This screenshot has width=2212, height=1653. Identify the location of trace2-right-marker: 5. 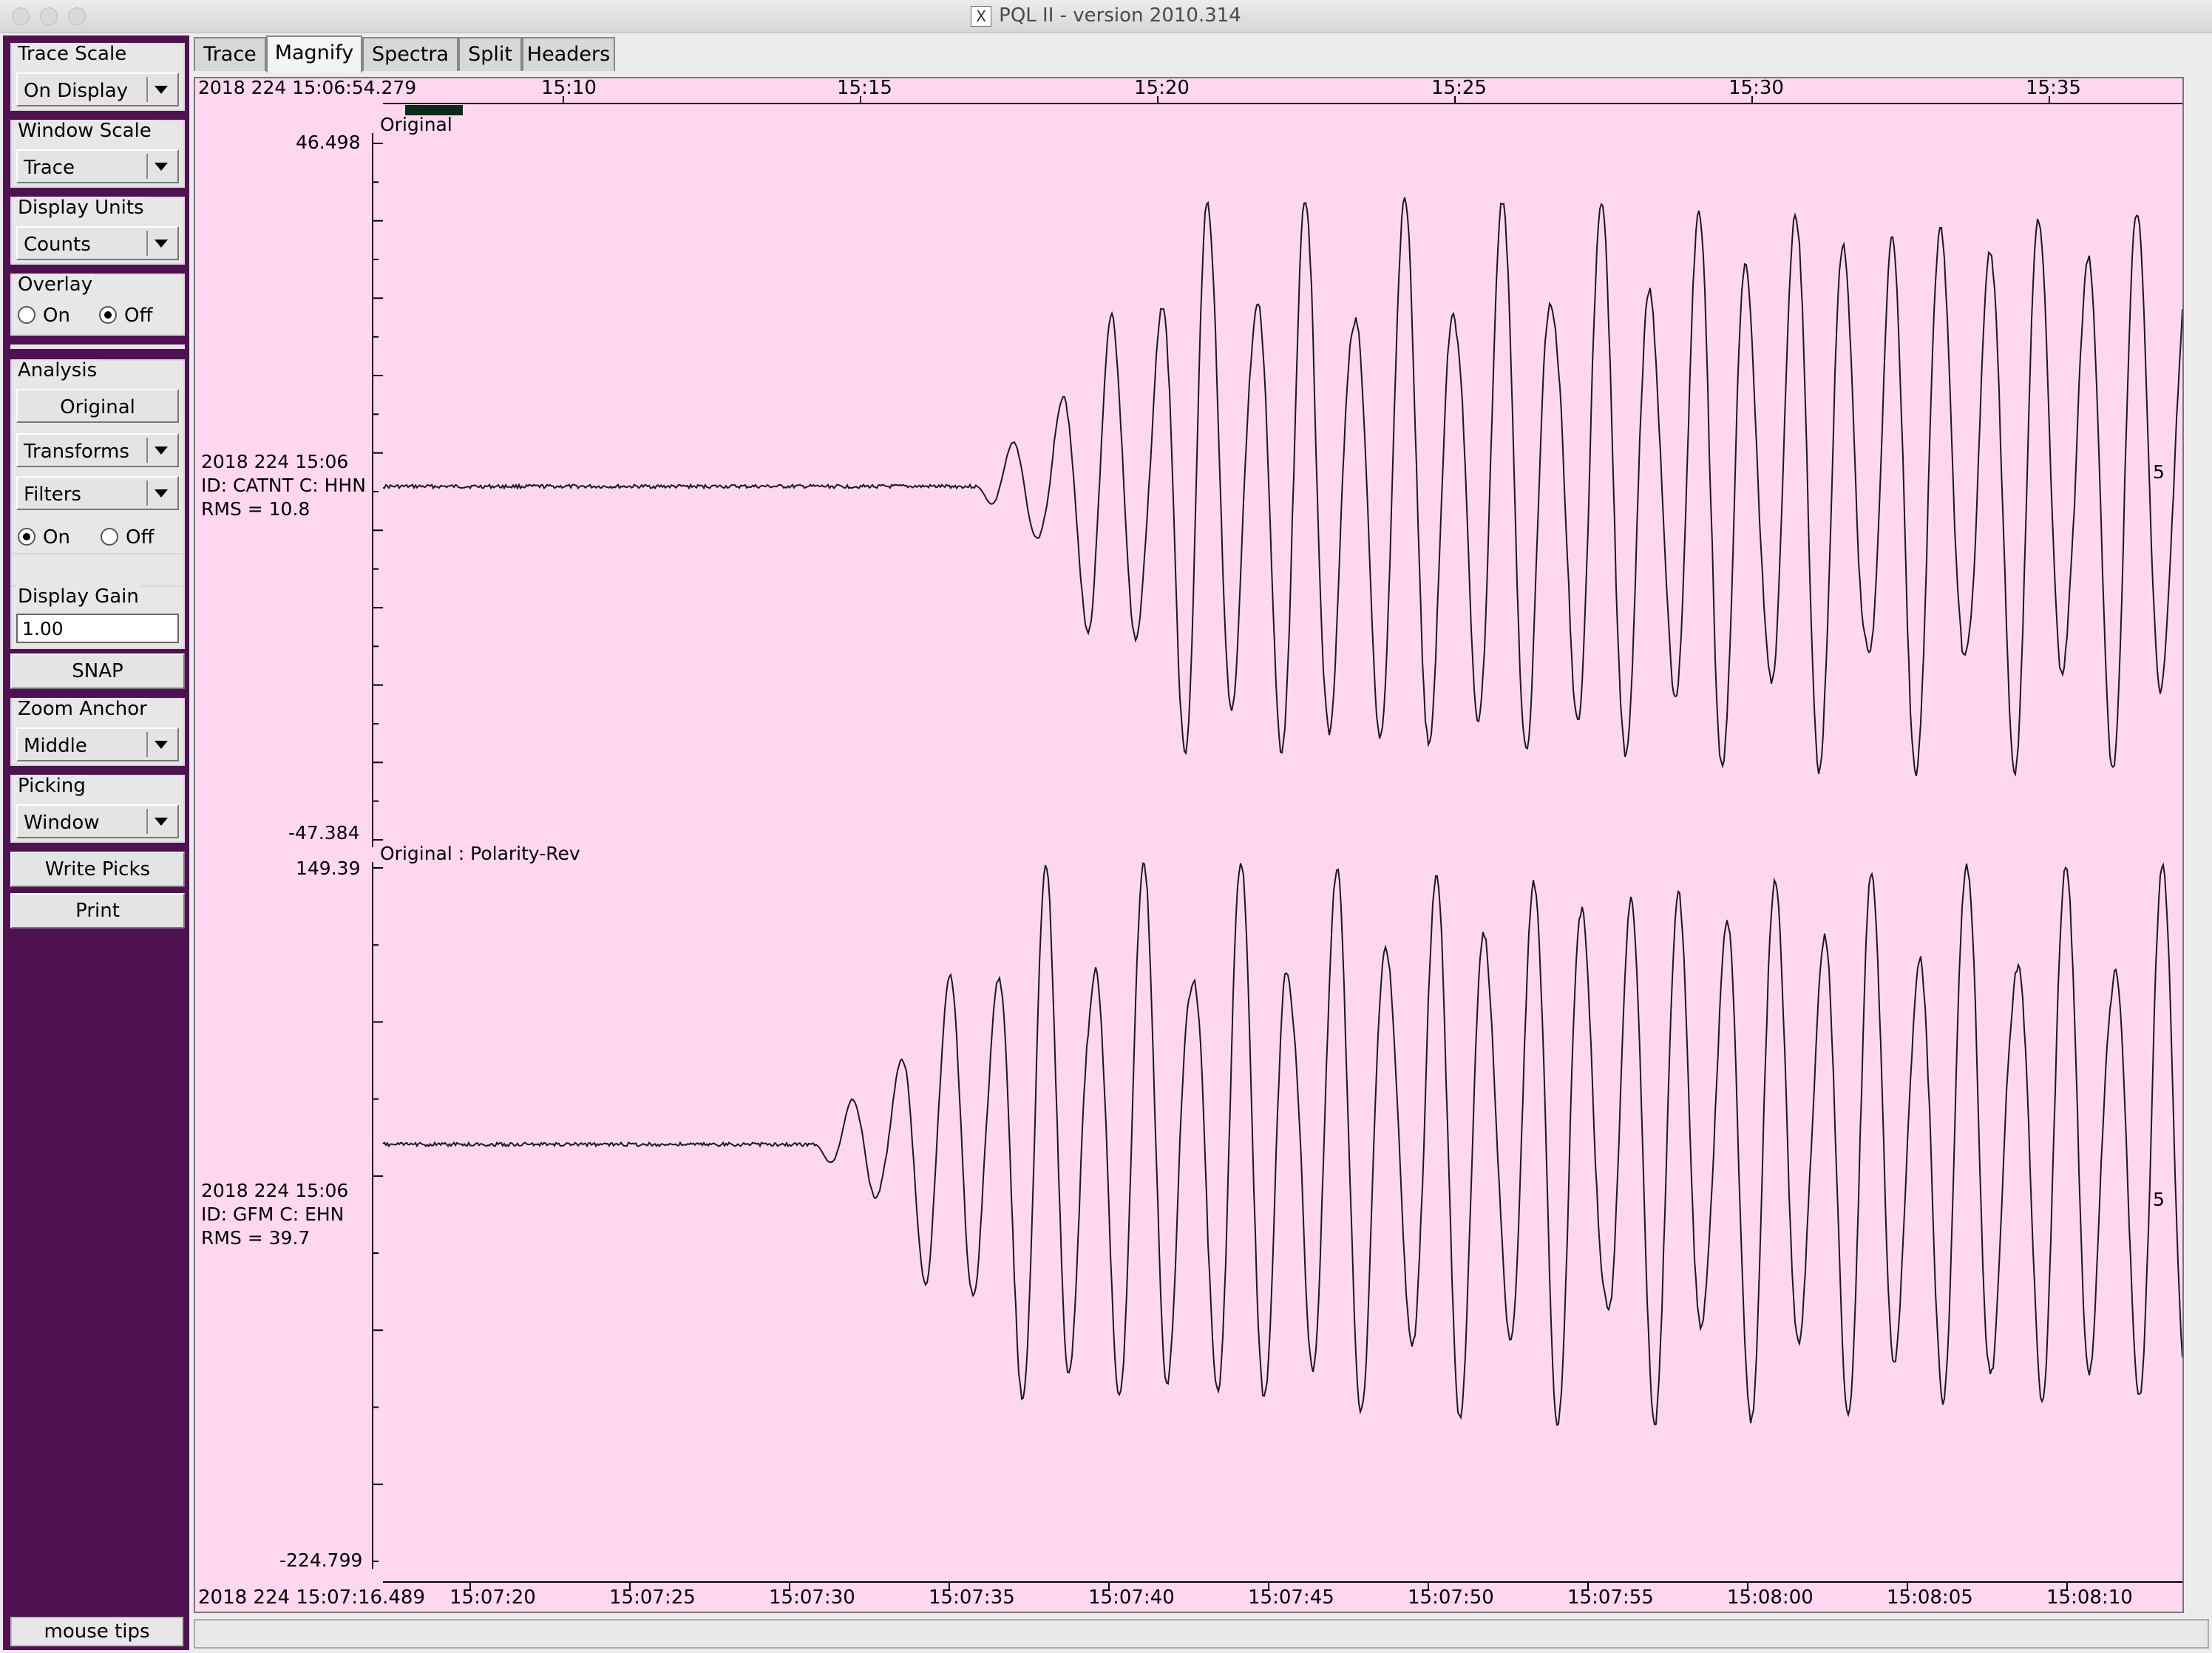
(2159, 1200).